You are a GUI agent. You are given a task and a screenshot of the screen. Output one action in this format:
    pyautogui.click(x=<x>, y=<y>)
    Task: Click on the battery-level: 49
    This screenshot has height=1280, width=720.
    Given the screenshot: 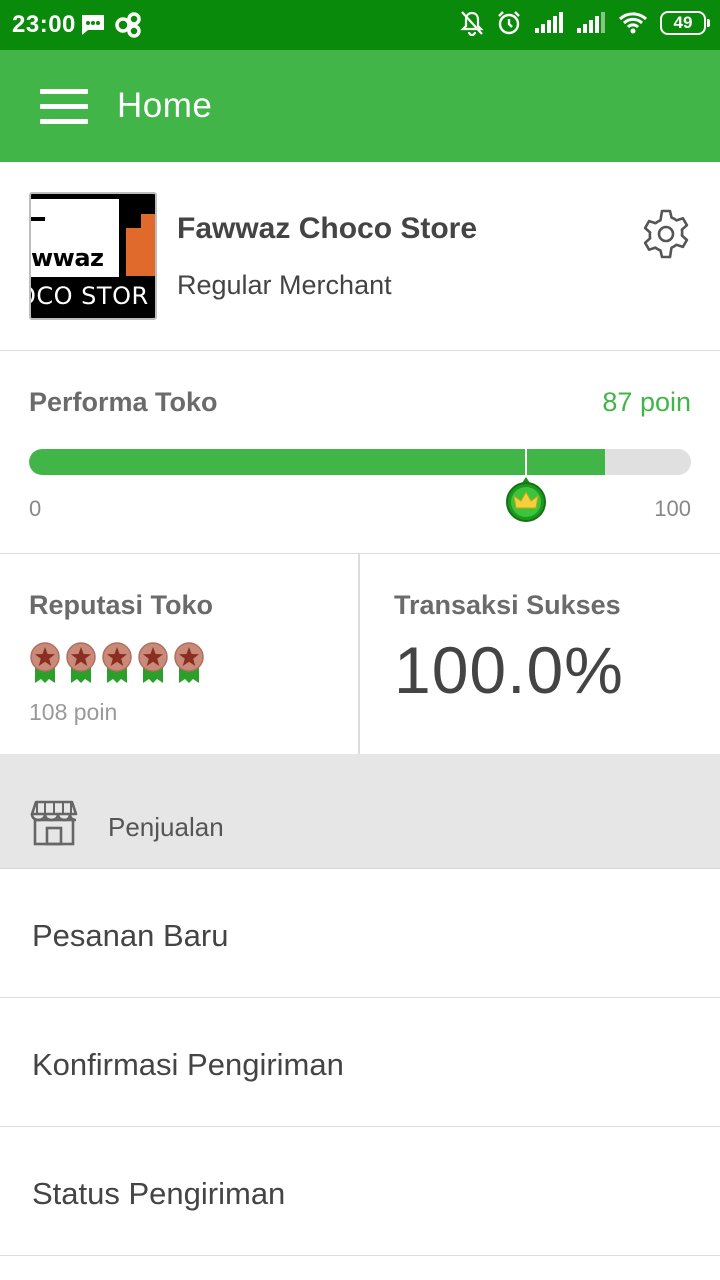 What is the action you would take?
    pyautogui.click(x=683, y=22)
    